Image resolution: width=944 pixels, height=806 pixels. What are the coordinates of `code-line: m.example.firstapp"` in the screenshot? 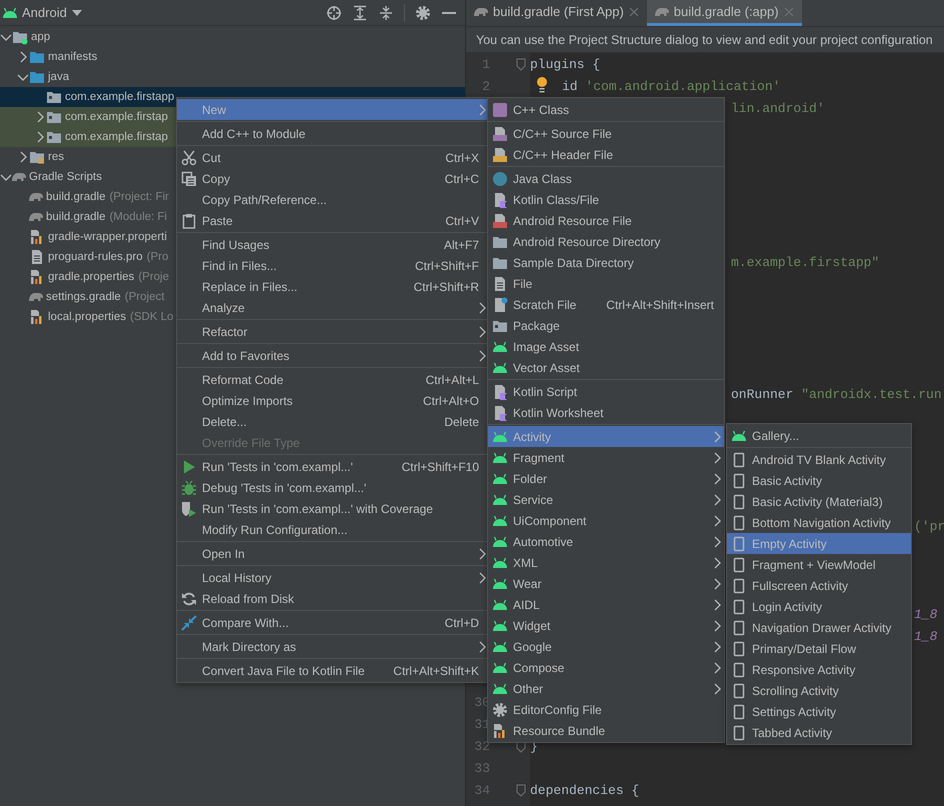 It's located at (805, 262).